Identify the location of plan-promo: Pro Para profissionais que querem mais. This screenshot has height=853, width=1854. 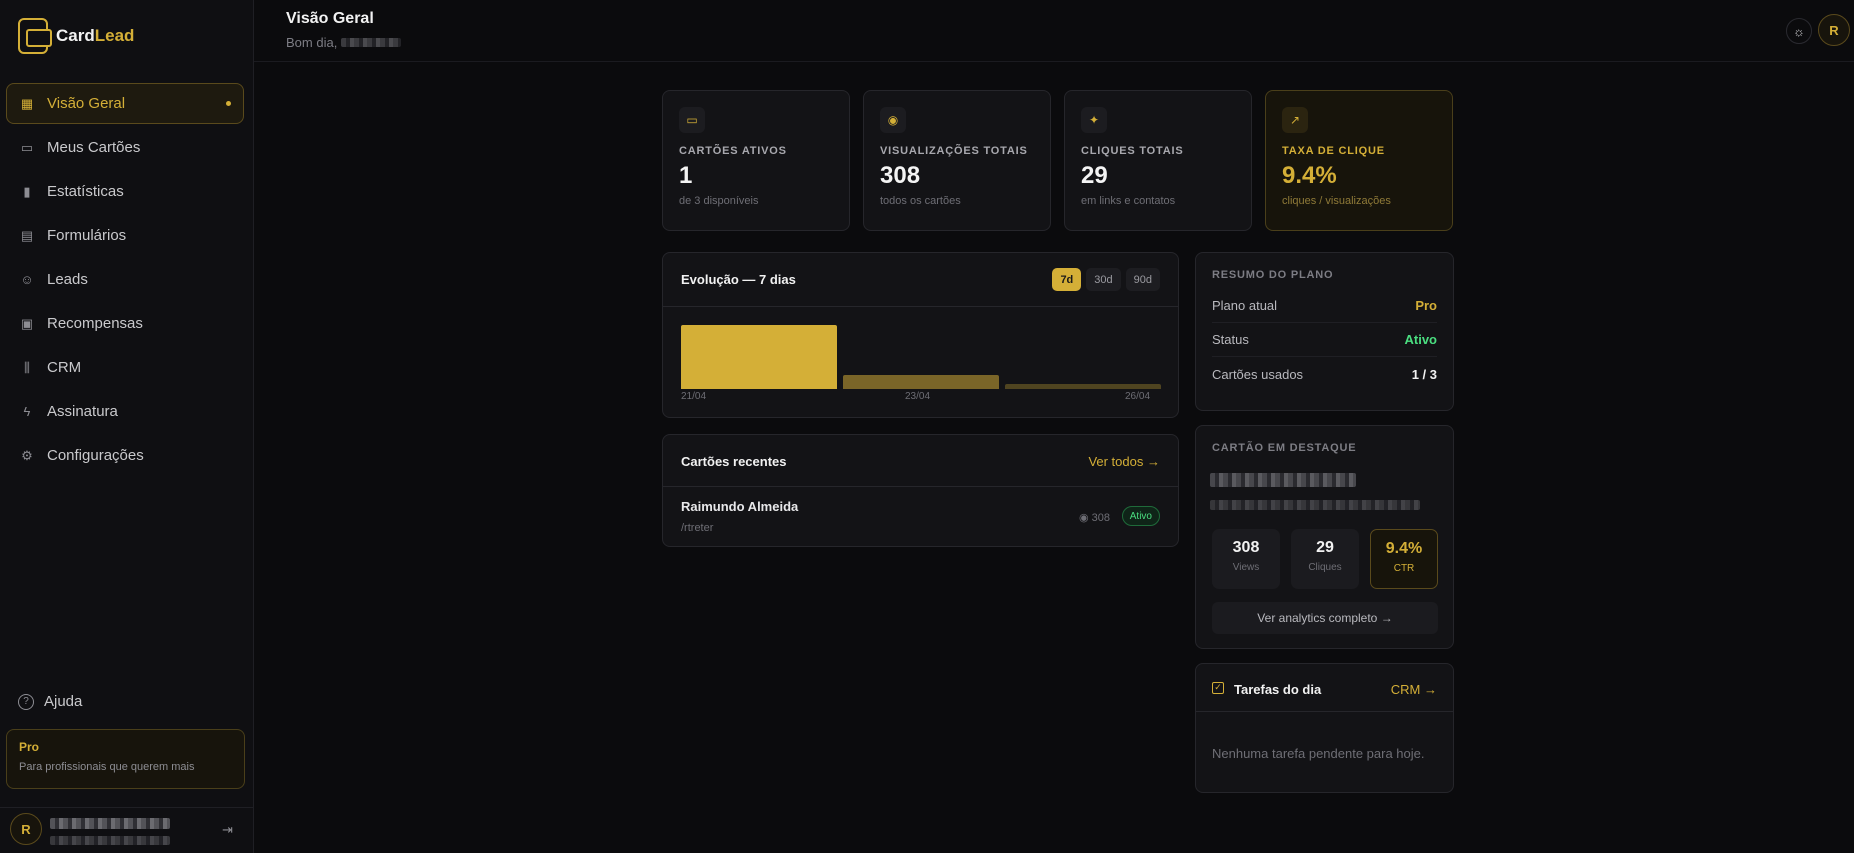
(125, 759).